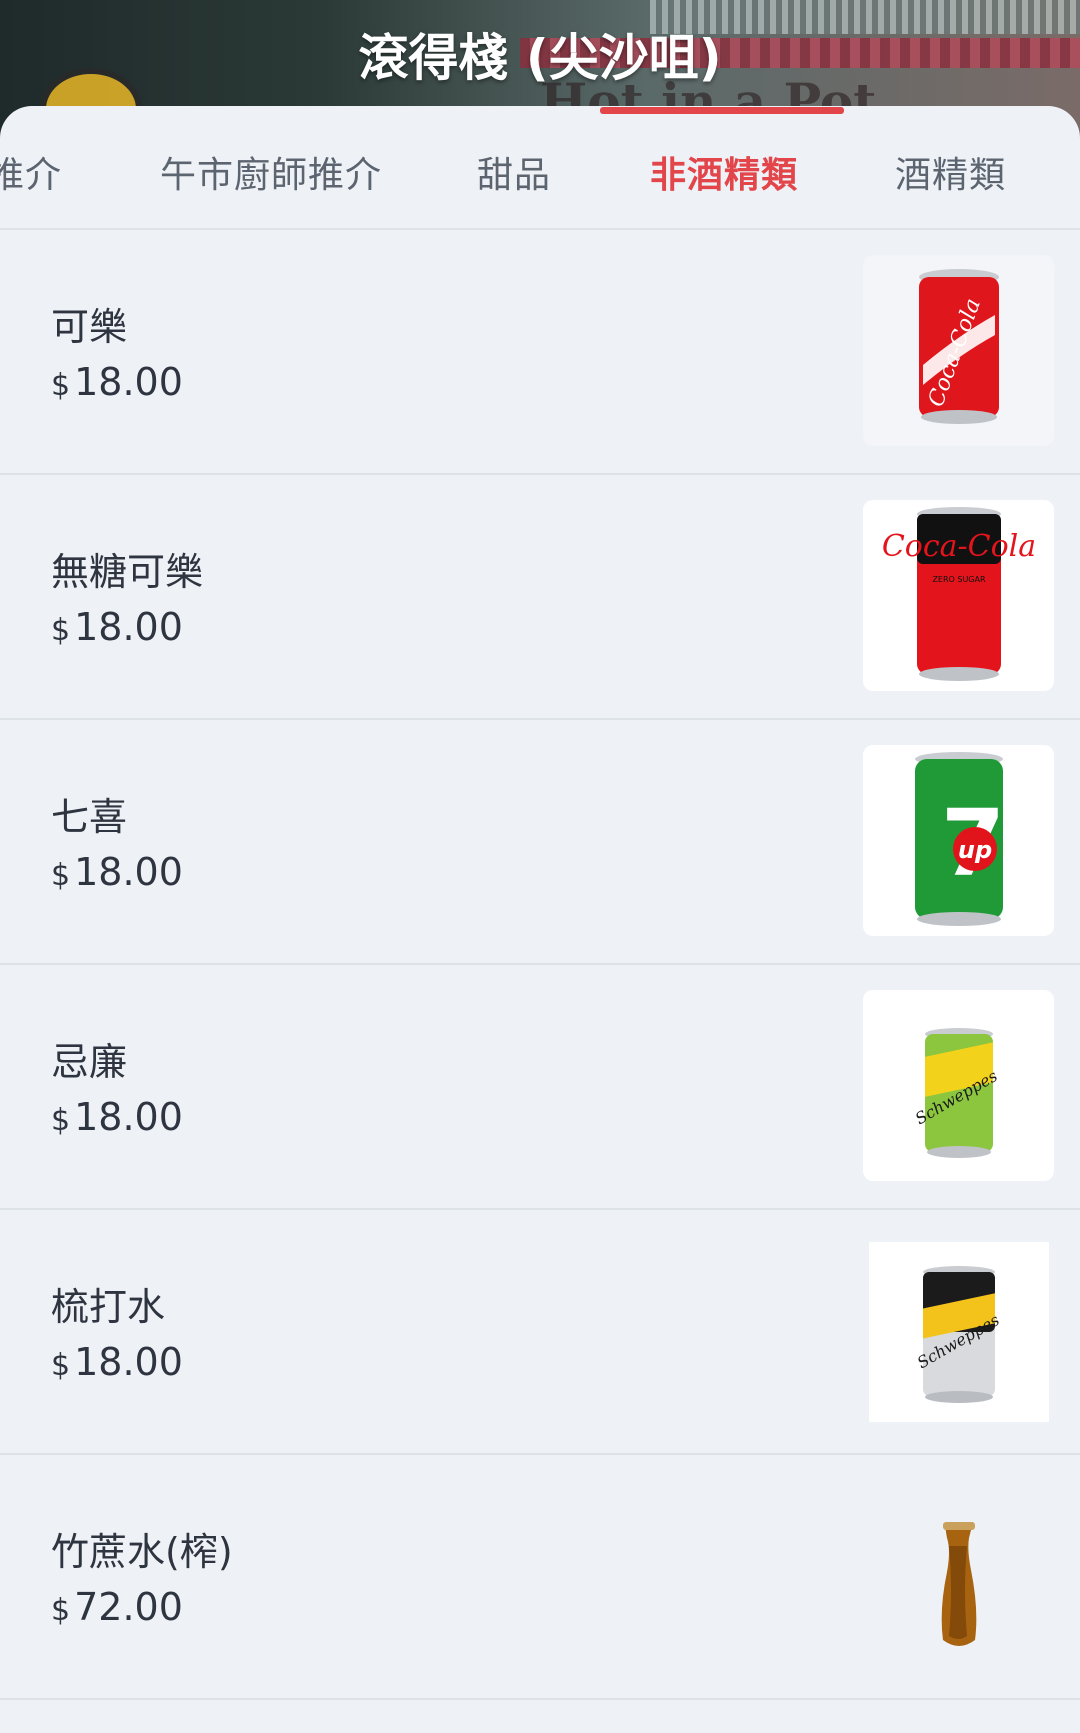 The image size is (1080, 1733). Describe the element at coordinates (540, 1577) in the screenshot. I see `menu-item: 竹蔗水(榨) $72.00` at that location.